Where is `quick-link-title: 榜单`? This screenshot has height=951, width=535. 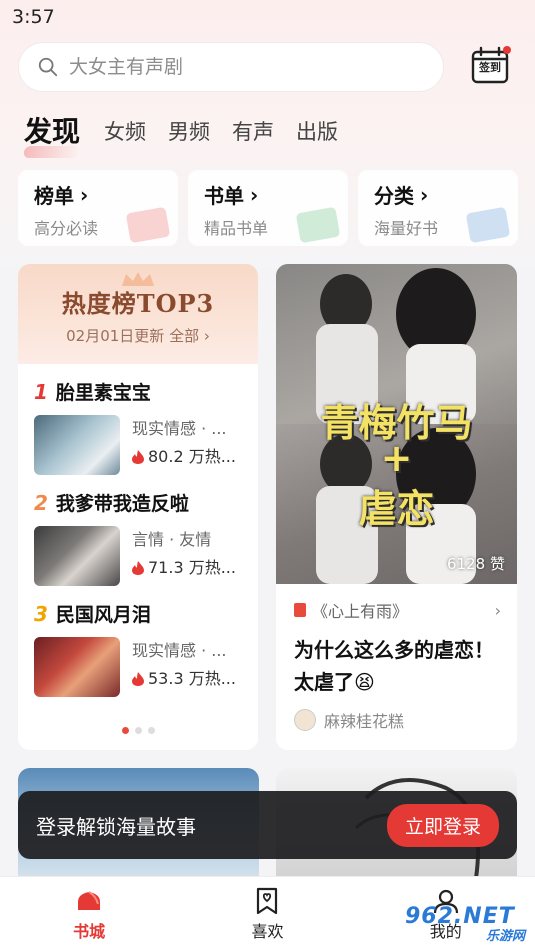
quick-link-title: 榜单 is located at coordinates (54, 196).